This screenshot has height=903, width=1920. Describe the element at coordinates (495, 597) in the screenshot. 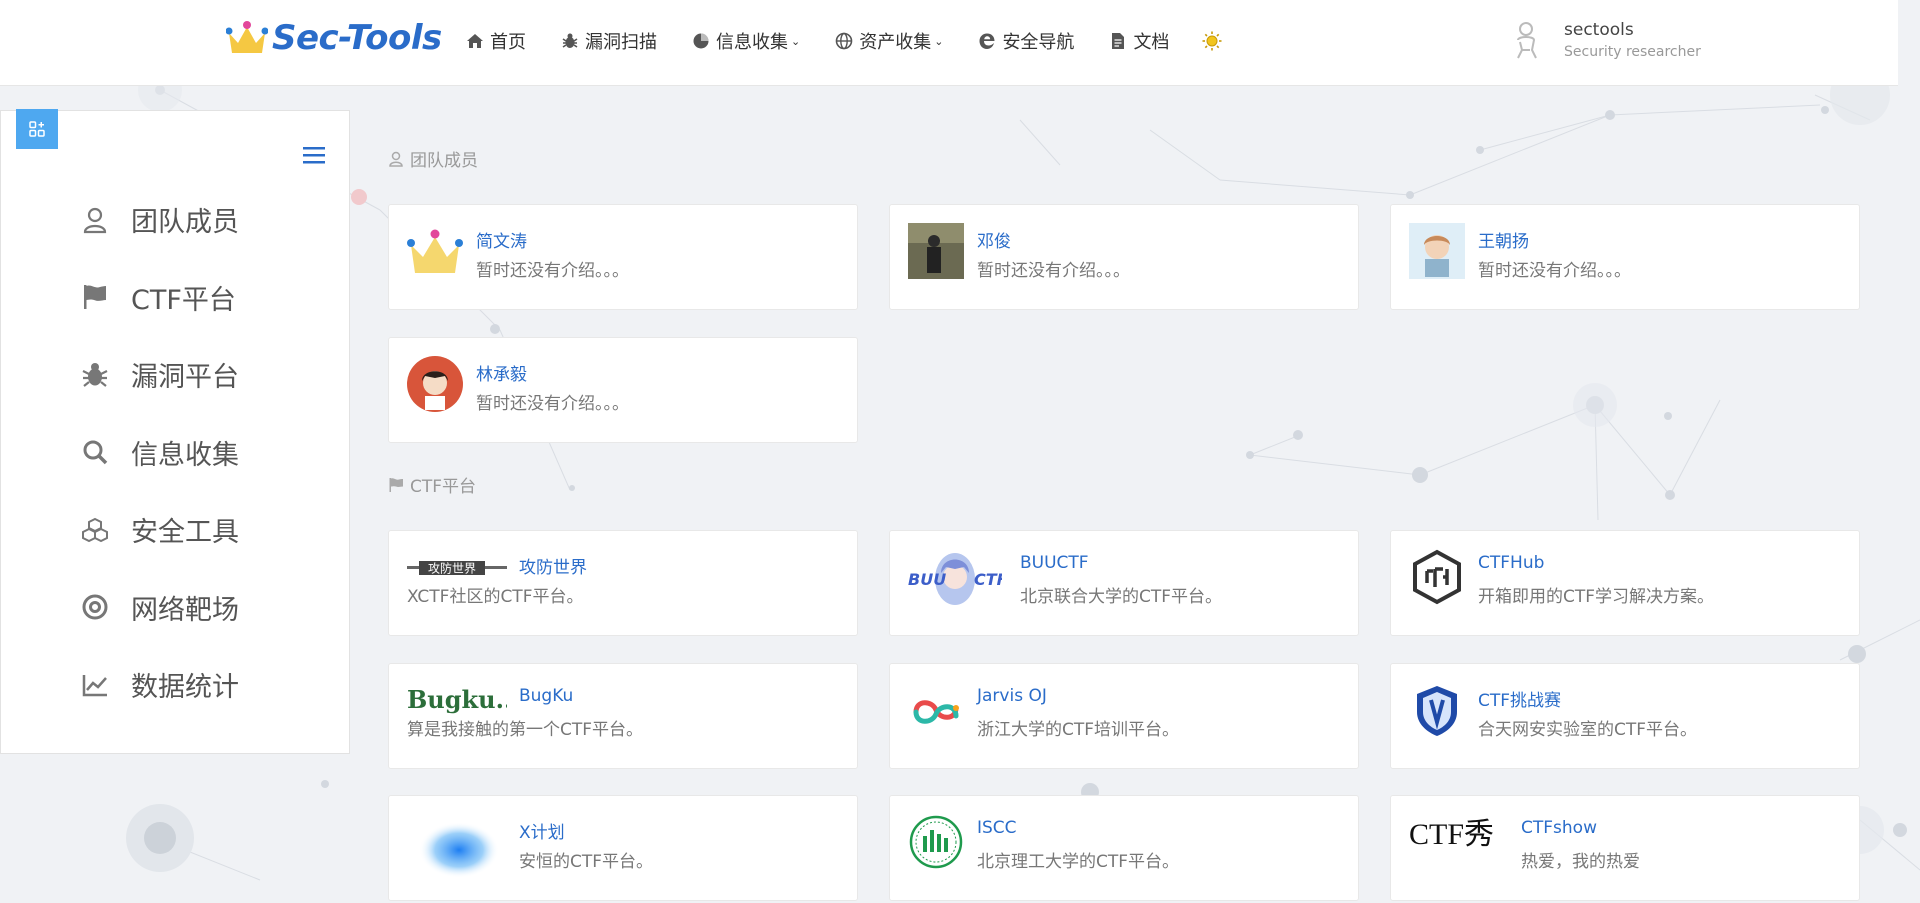

I see `site-desc: XCTF社区的CTF平台。` at that location.